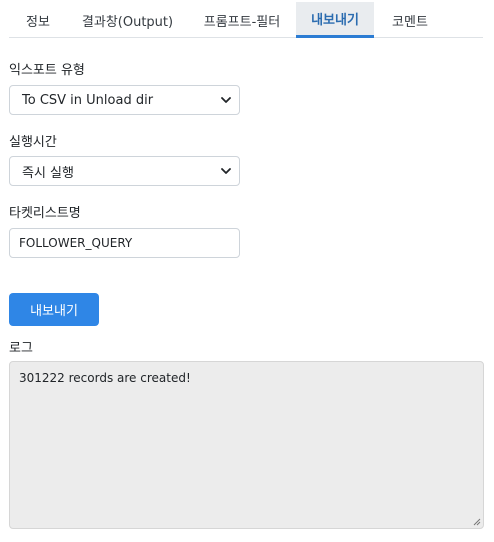 Image resolution: width=494 pixels, height=542 pixels. I want to click on export-type-label: 익스포트 유형, so click(47, 70).